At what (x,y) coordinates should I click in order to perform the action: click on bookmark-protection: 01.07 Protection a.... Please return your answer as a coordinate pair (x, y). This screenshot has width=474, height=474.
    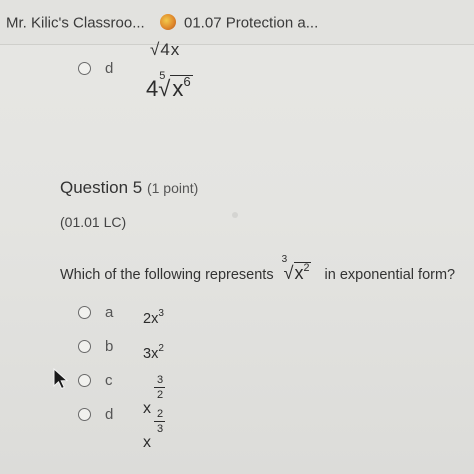
    Looking at the image, I should click on (239, 23).